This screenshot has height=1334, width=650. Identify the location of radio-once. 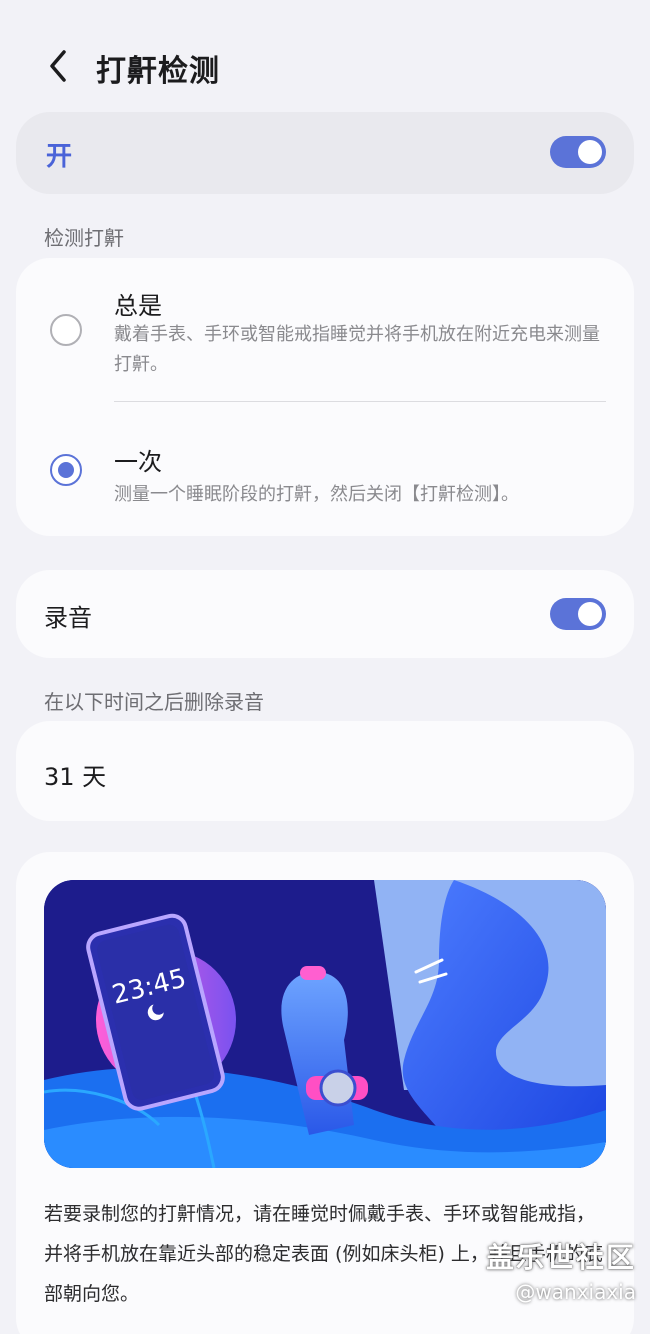
(66, 470).